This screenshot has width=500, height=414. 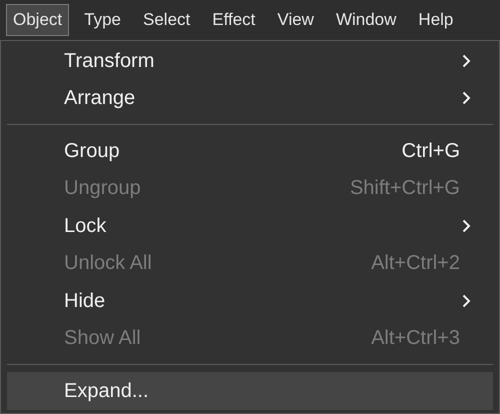 I want to click on menu-bar-item: Select, so click(x=167, y=20).